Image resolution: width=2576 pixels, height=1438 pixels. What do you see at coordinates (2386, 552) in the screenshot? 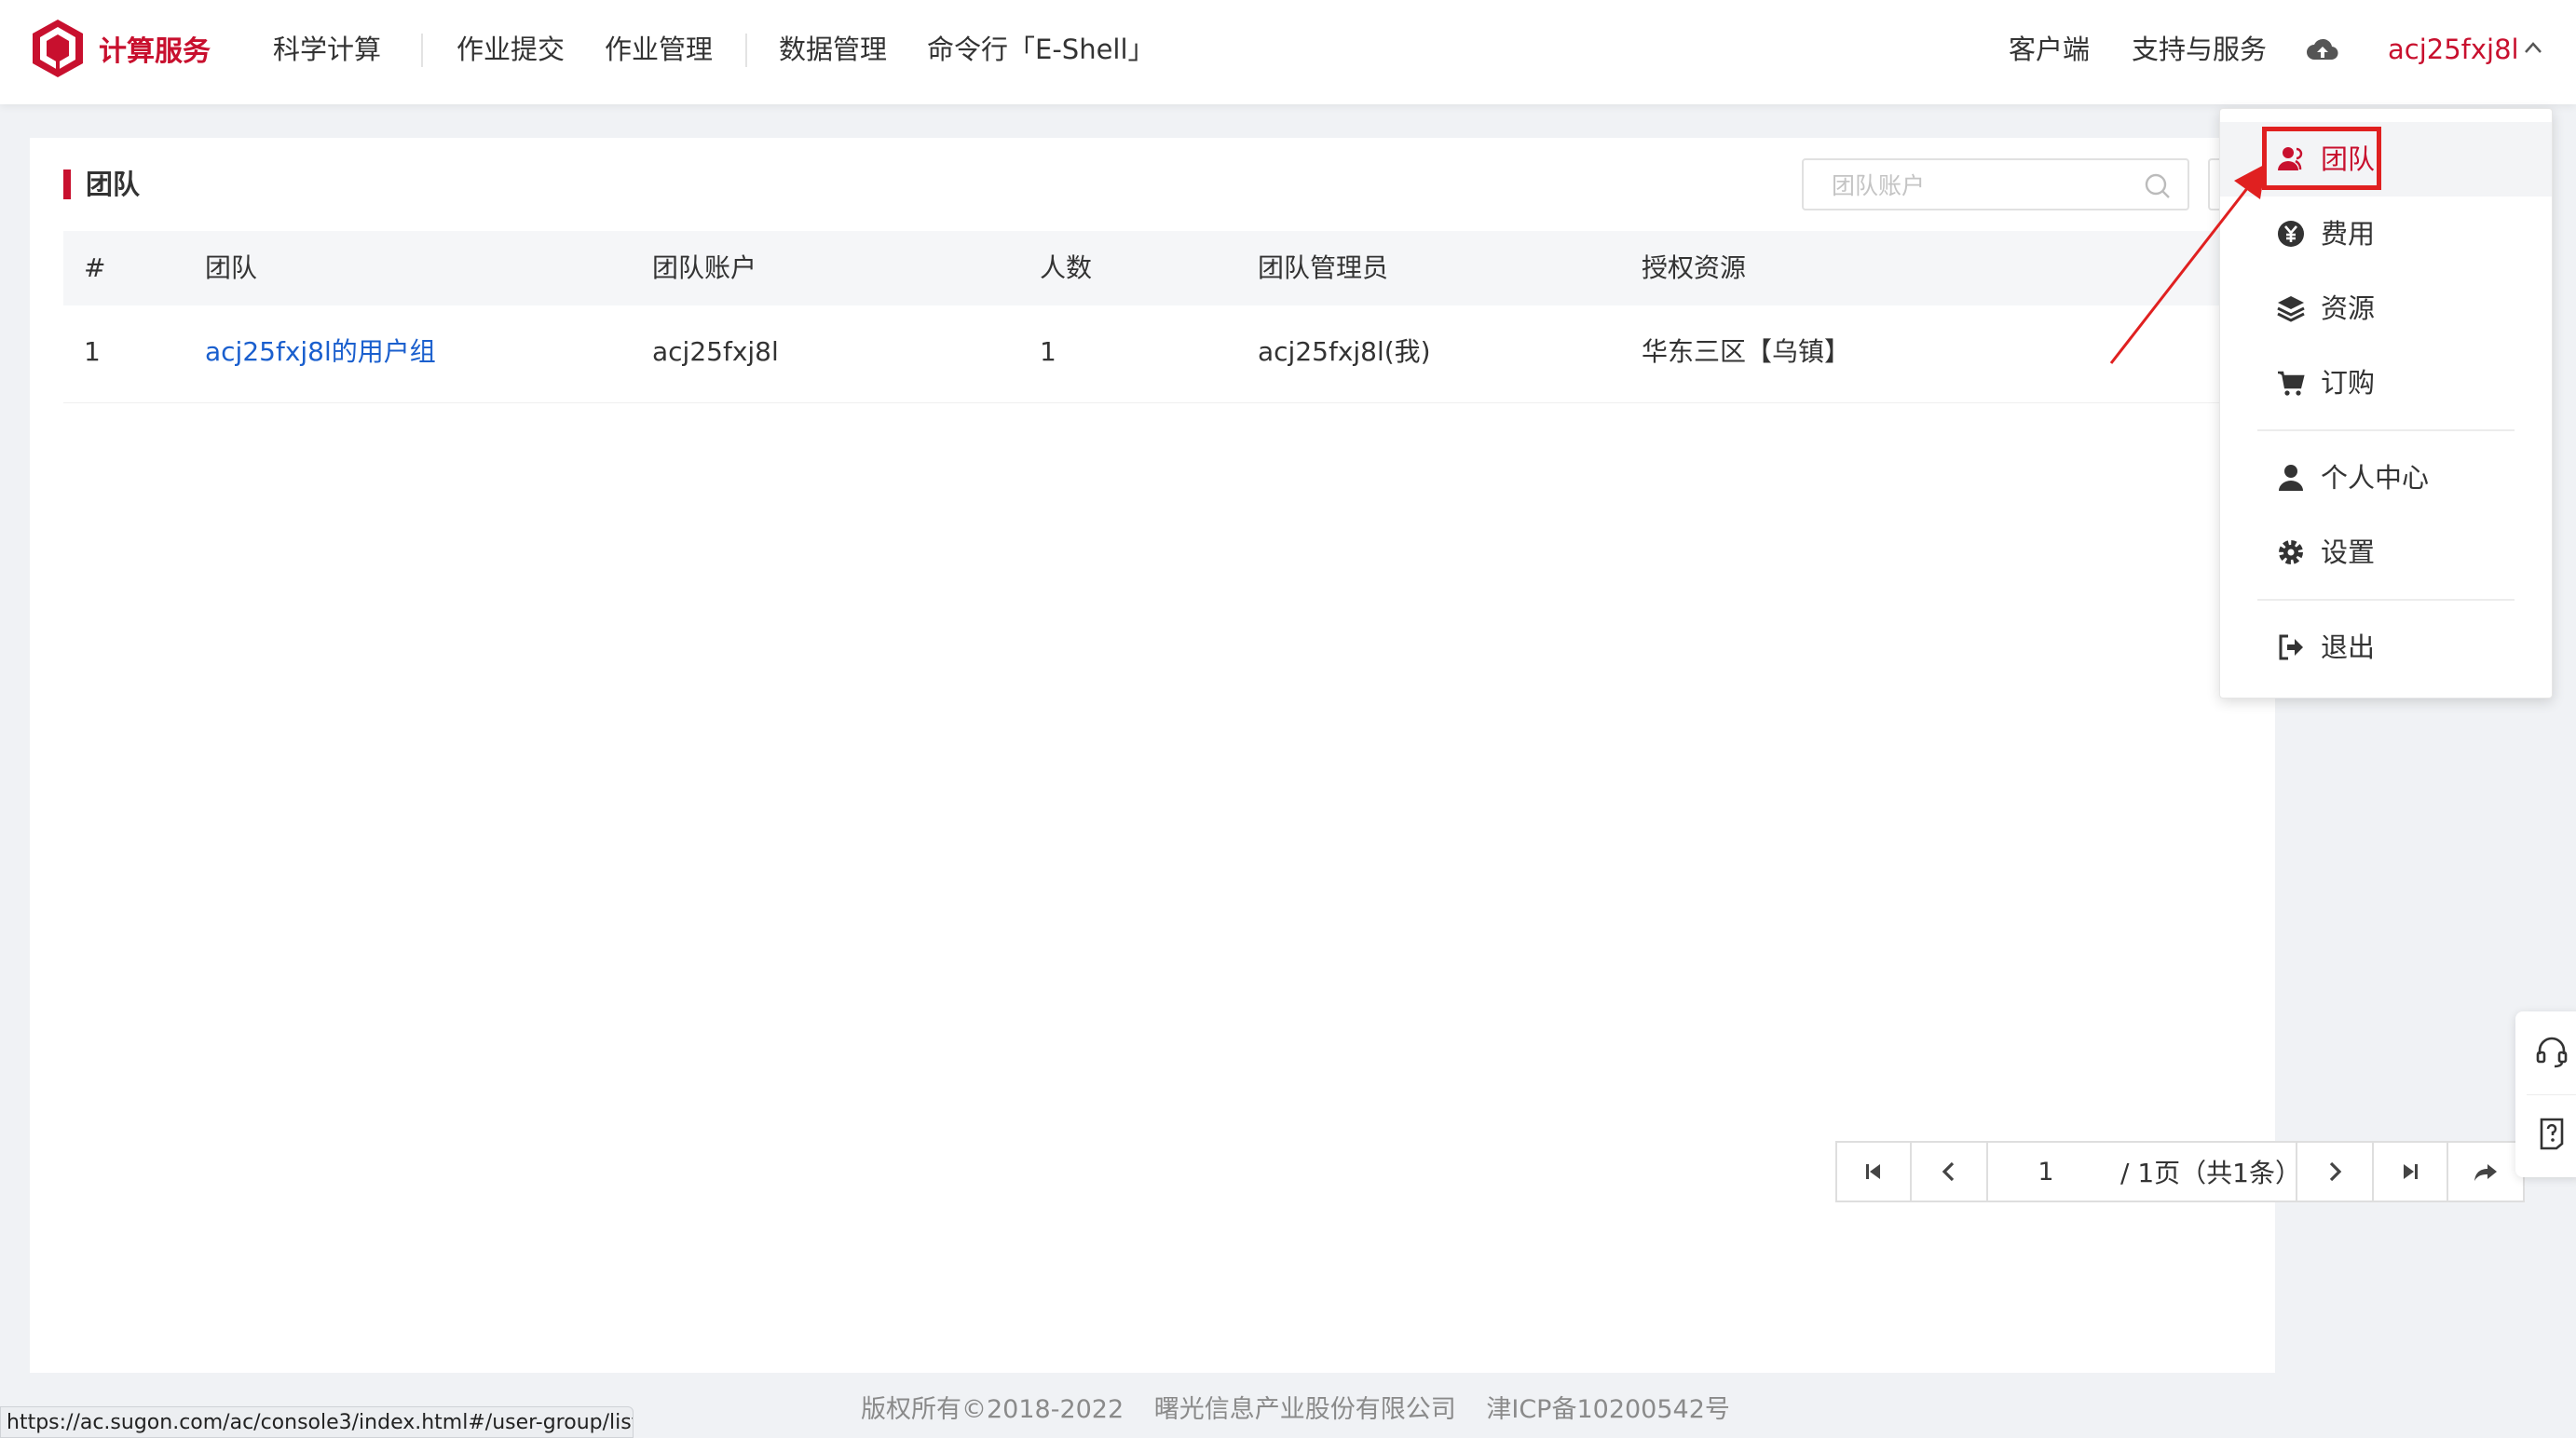
I see `menu-item-settings: 设置` at bounding box center [2386, 552].